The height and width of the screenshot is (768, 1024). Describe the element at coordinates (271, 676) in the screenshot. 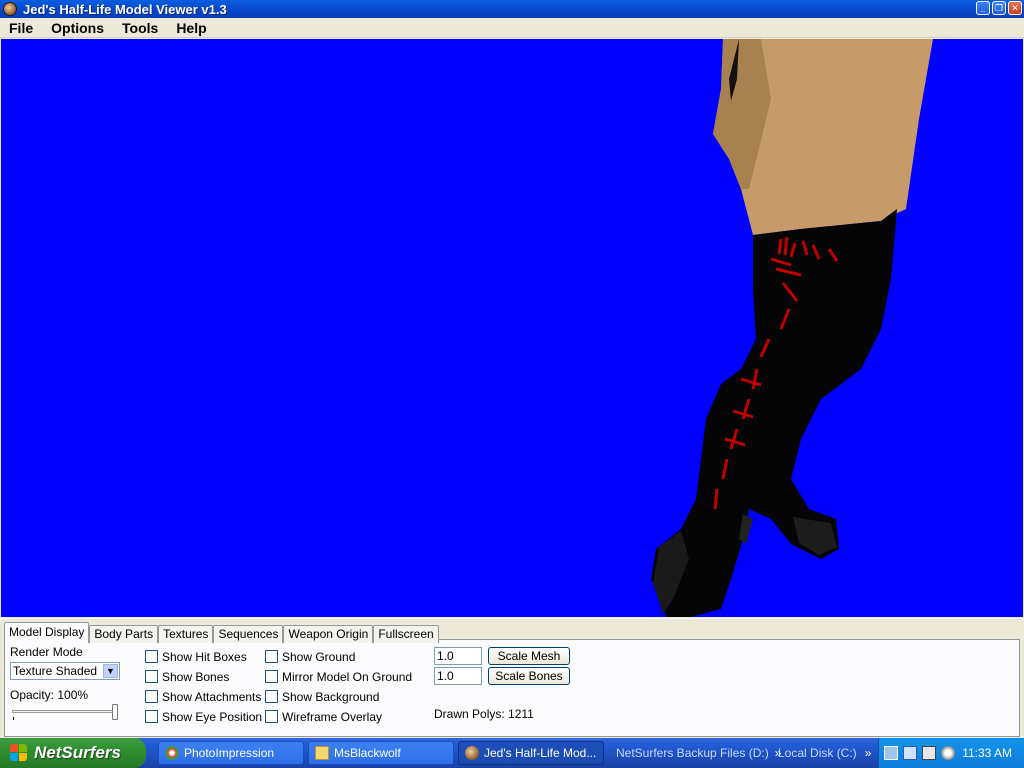

I see `mirror-model-checkbox` at that location.